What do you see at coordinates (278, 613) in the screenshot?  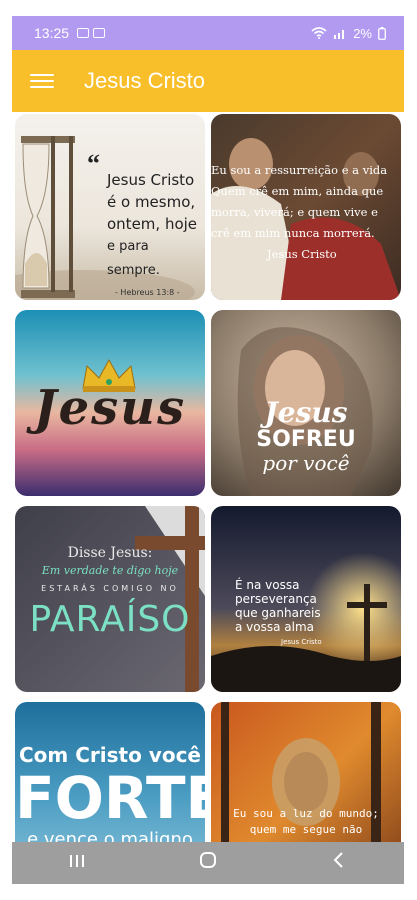 I see `perseveranca-line: que ganhareis` at bounding box center [278, 613].